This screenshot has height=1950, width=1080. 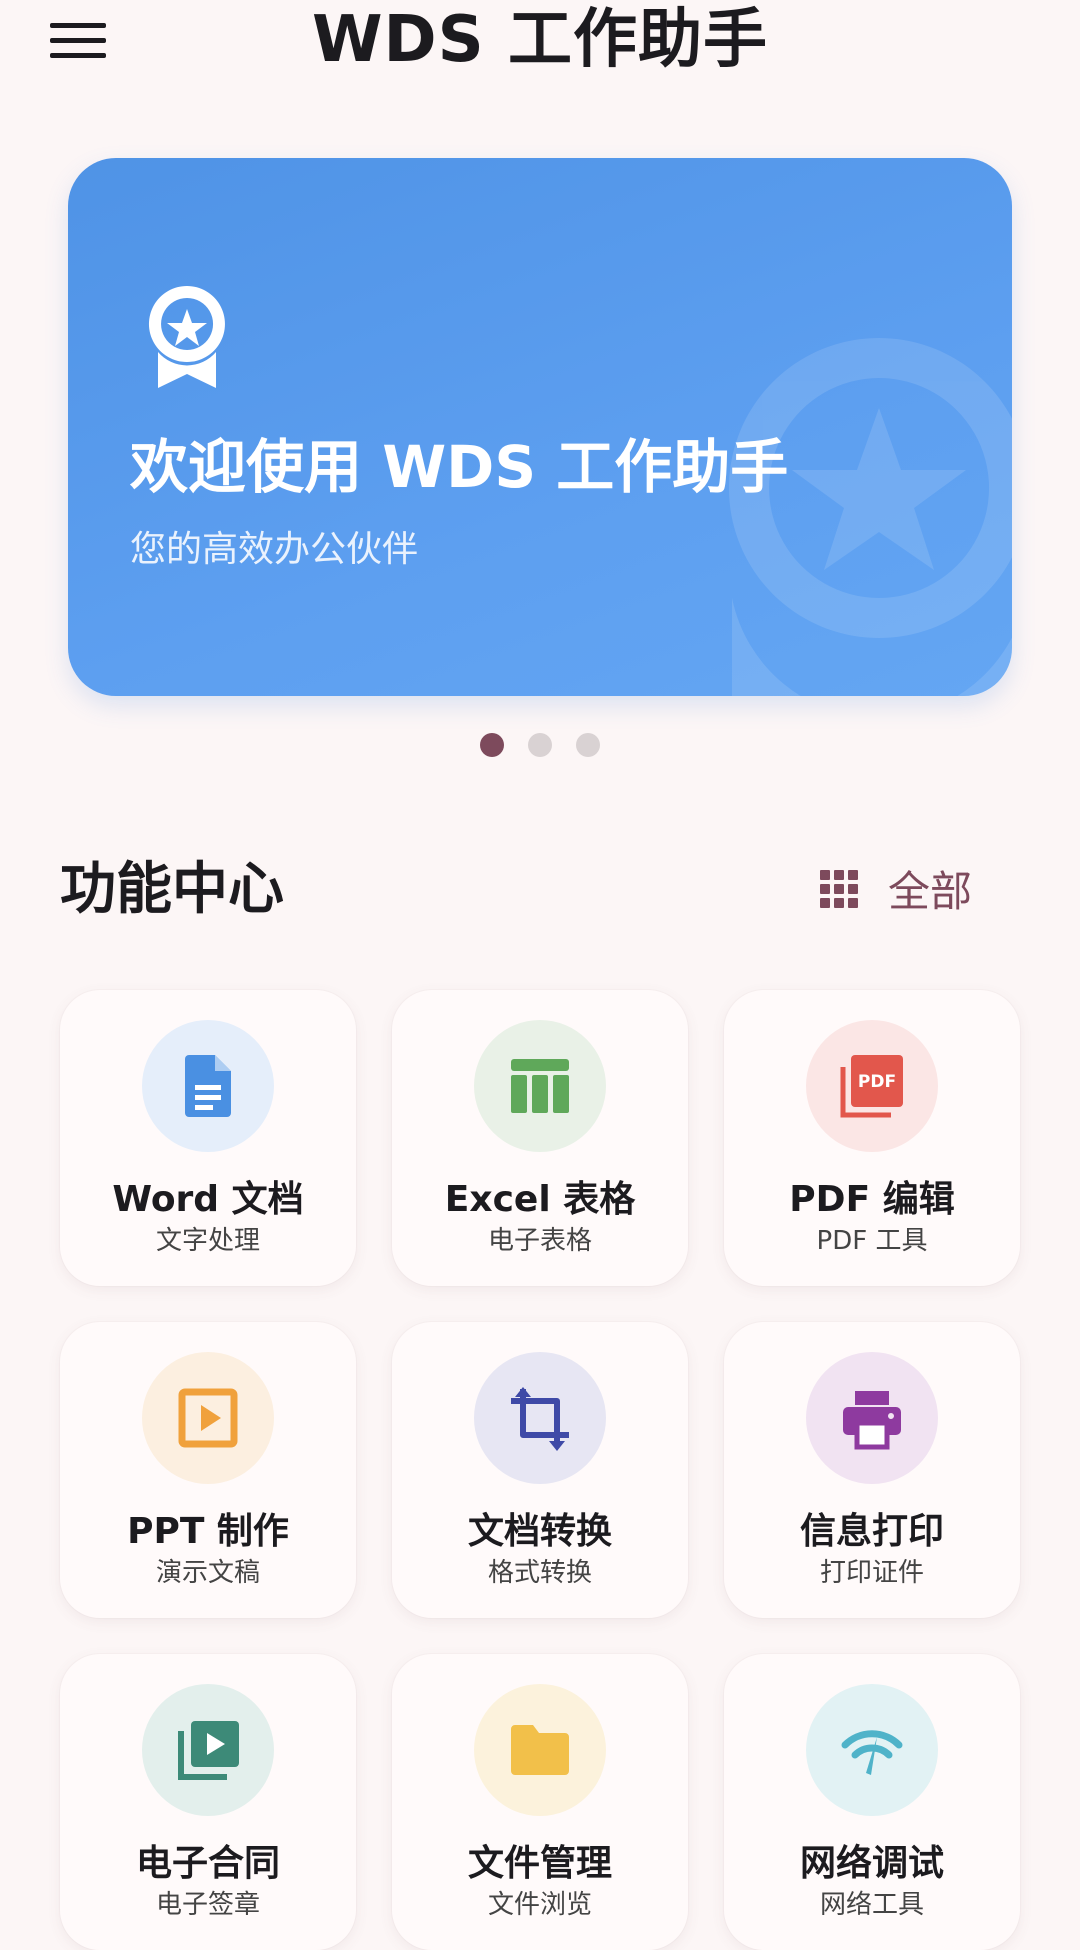 What do you see at coordinates (871, 1573) in the screenshot?
I see `card-subtitle: 打印证件` at bounding box center [871, 1573].